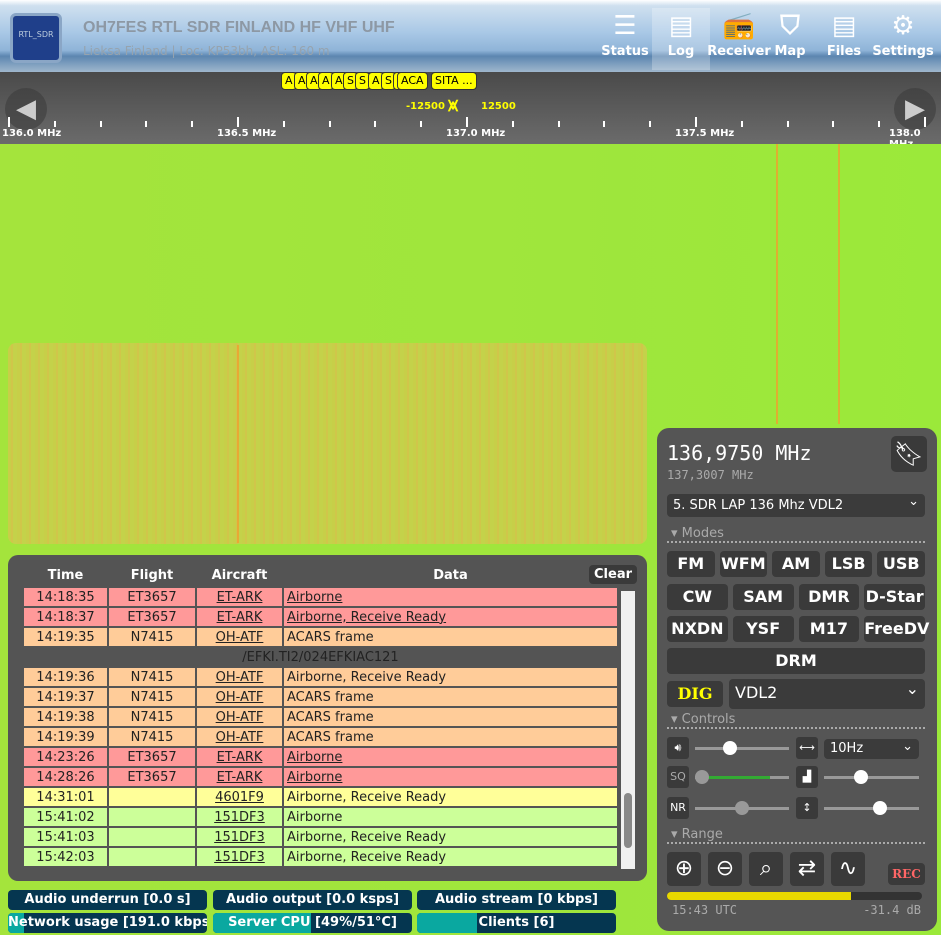 The image size is (941, 935). I want to click on nav-map: ⛉ Map, so click(790, 39).